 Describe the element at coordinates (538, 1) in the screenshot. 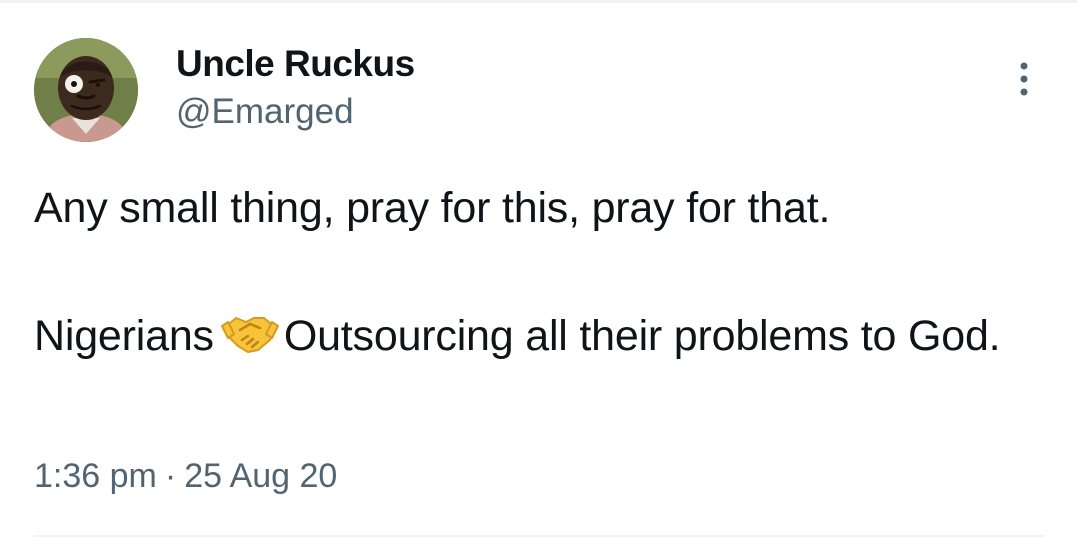

I see `top-divider` at that location.